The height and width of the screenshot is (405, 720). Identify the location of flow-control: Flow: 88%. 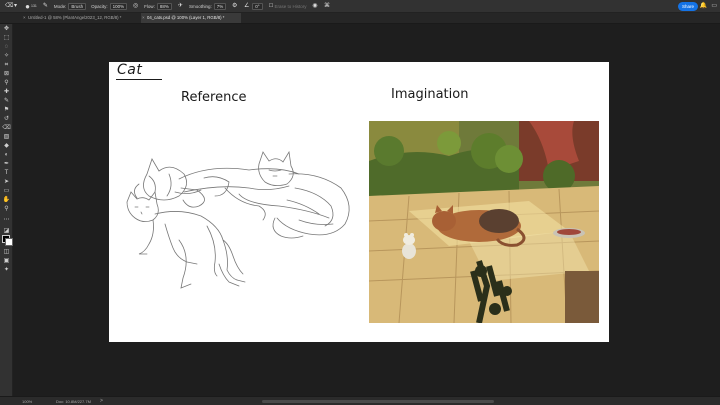
(158, 6).